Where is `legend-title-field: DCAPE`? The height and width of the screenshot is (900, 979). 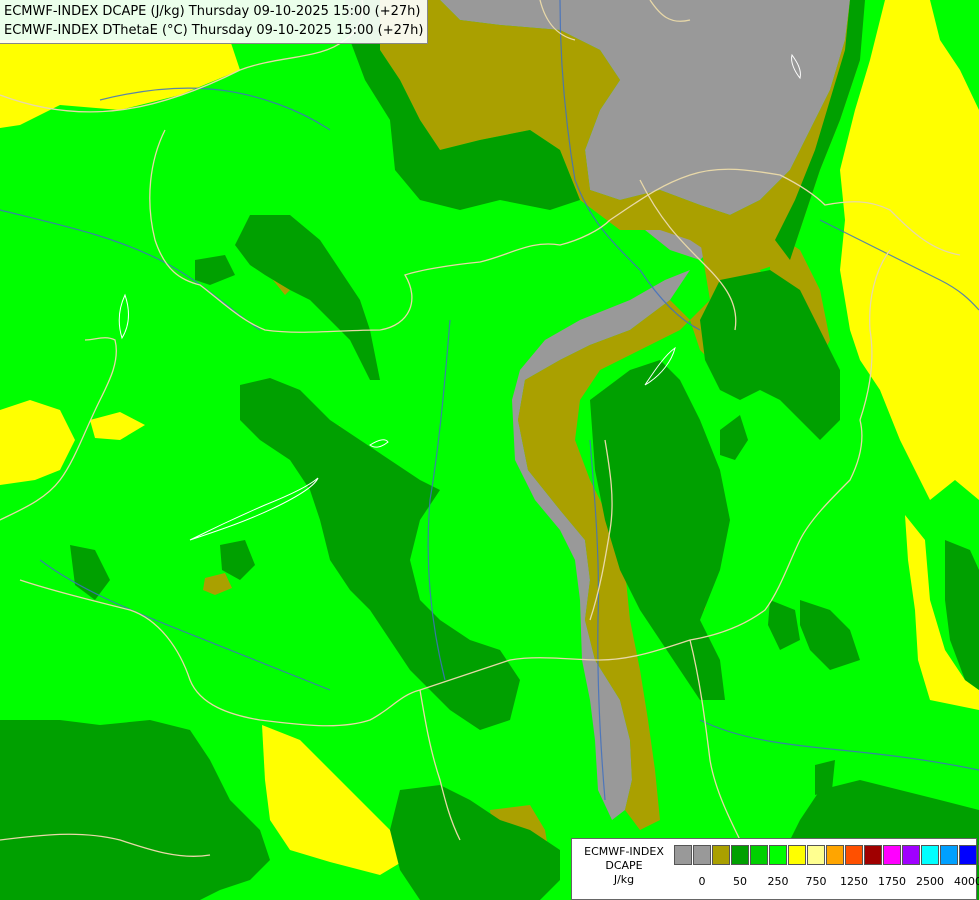 legend-title-field: DCAPE is located at coordinates (624, 865).